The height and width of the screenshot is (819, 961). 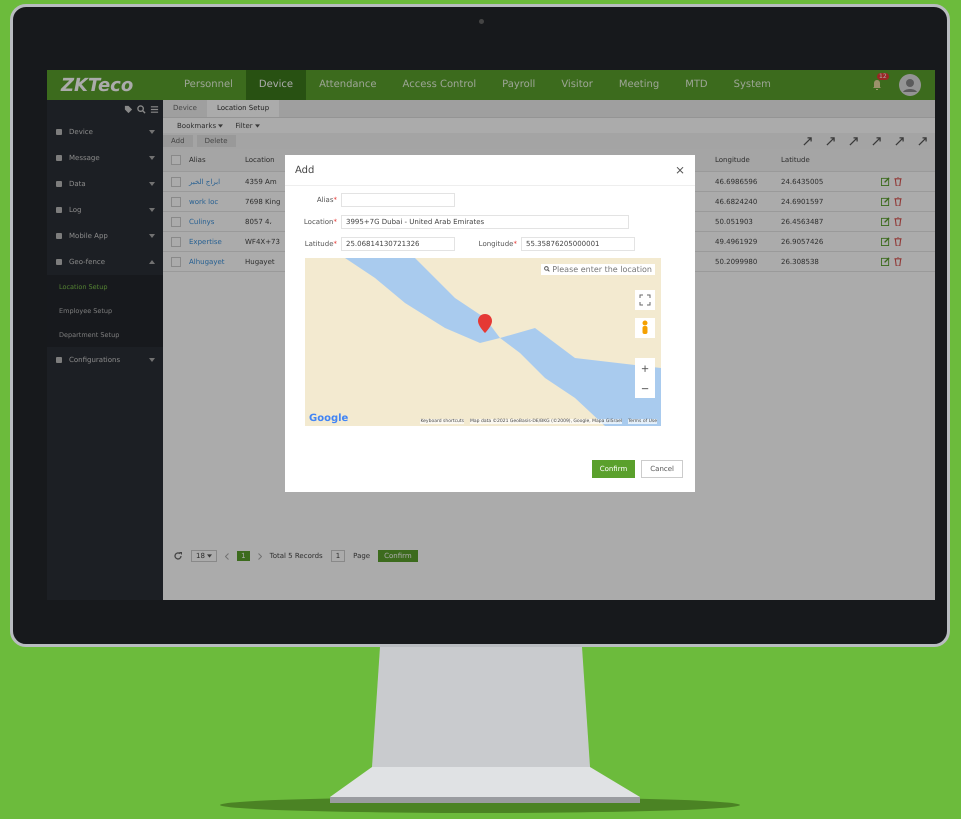 I want to click on map-logo: Google, so click(x=328, y=418).